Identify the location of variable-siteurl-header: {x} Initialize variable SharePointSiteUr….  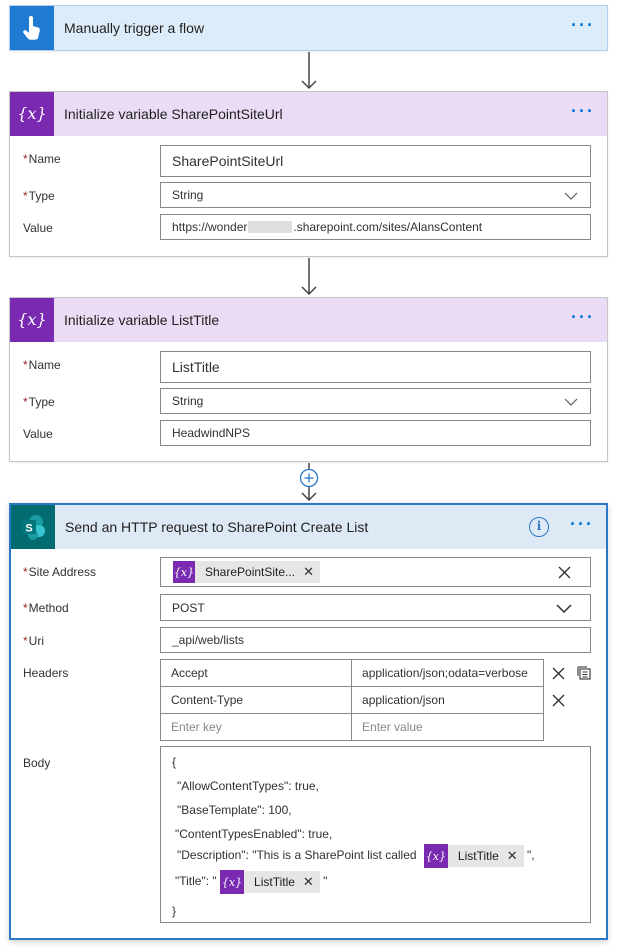
(308, 114).